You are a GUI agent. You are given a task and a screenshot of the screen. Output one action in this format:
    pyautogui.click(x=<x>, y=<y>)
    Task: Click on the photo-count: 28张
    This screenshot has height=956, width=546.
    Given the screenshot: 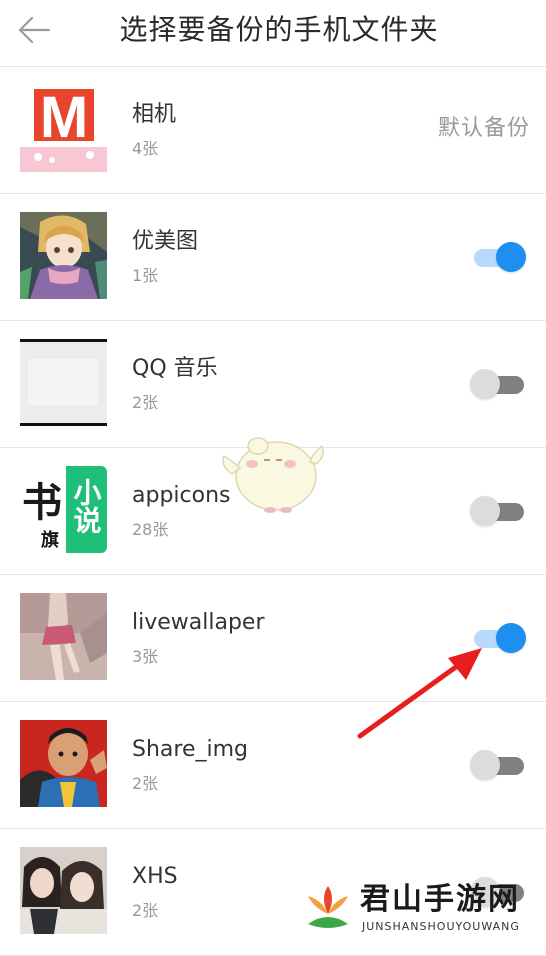 What is the action you would take?
    pyautogui.click(x=150, y=529)
    